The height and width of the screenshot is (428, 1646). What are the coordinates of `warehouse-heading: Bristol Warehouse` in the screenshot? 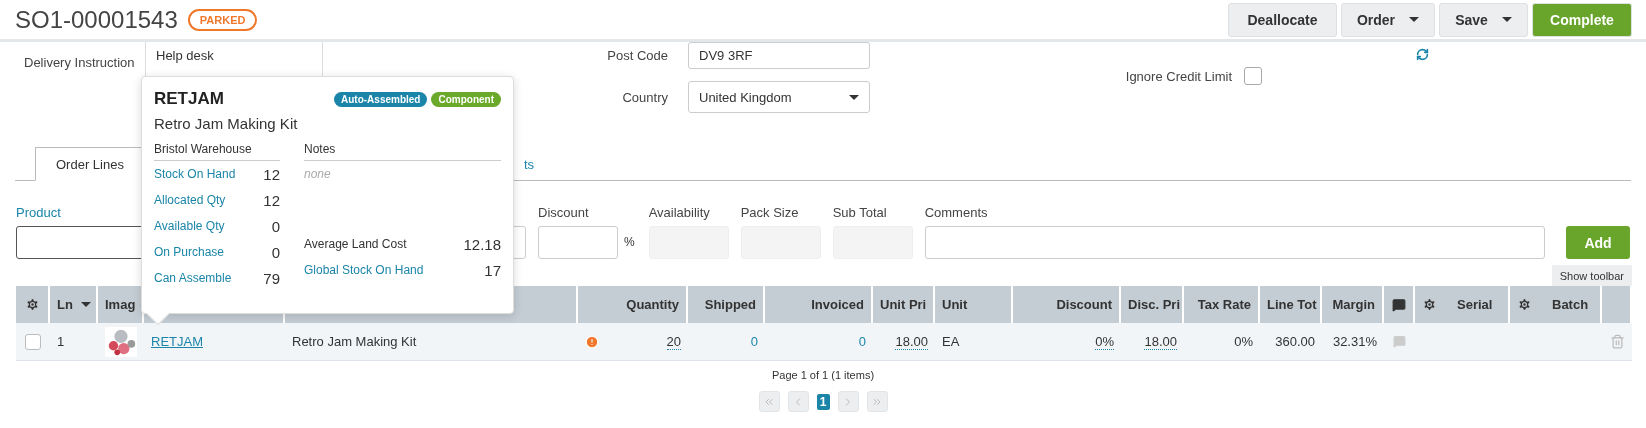 It's located at (217, 151).